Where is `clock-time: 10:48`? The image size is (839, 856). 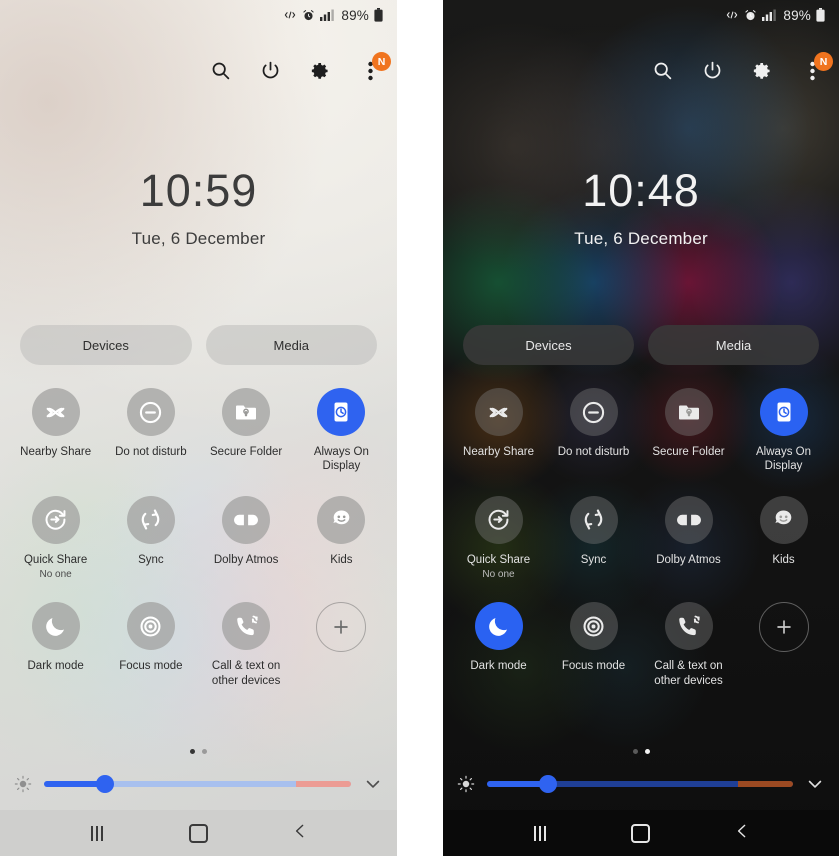 clock-time: 10:48 is located at coordinates (641, 190).